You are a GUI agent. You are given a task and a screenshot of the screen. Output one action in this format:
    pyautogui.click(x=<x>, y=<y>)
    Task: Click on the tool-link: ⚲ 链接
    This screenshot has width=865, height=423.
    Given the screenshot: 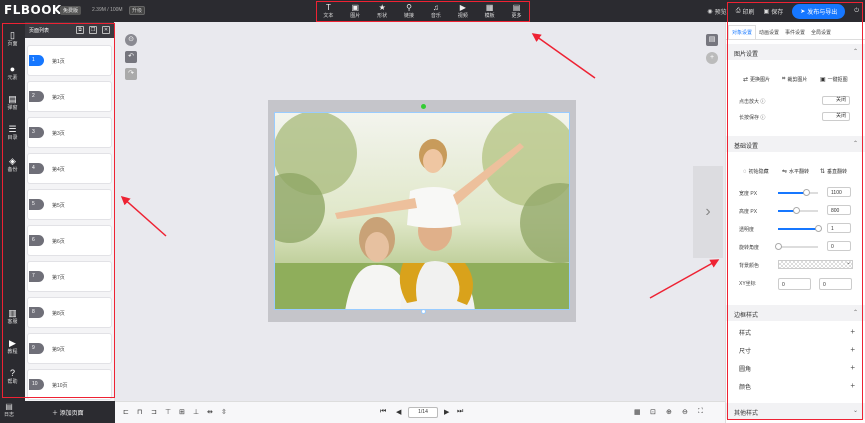 What is the action you would take?
    pyautogui.click(x=409, y=11)
    